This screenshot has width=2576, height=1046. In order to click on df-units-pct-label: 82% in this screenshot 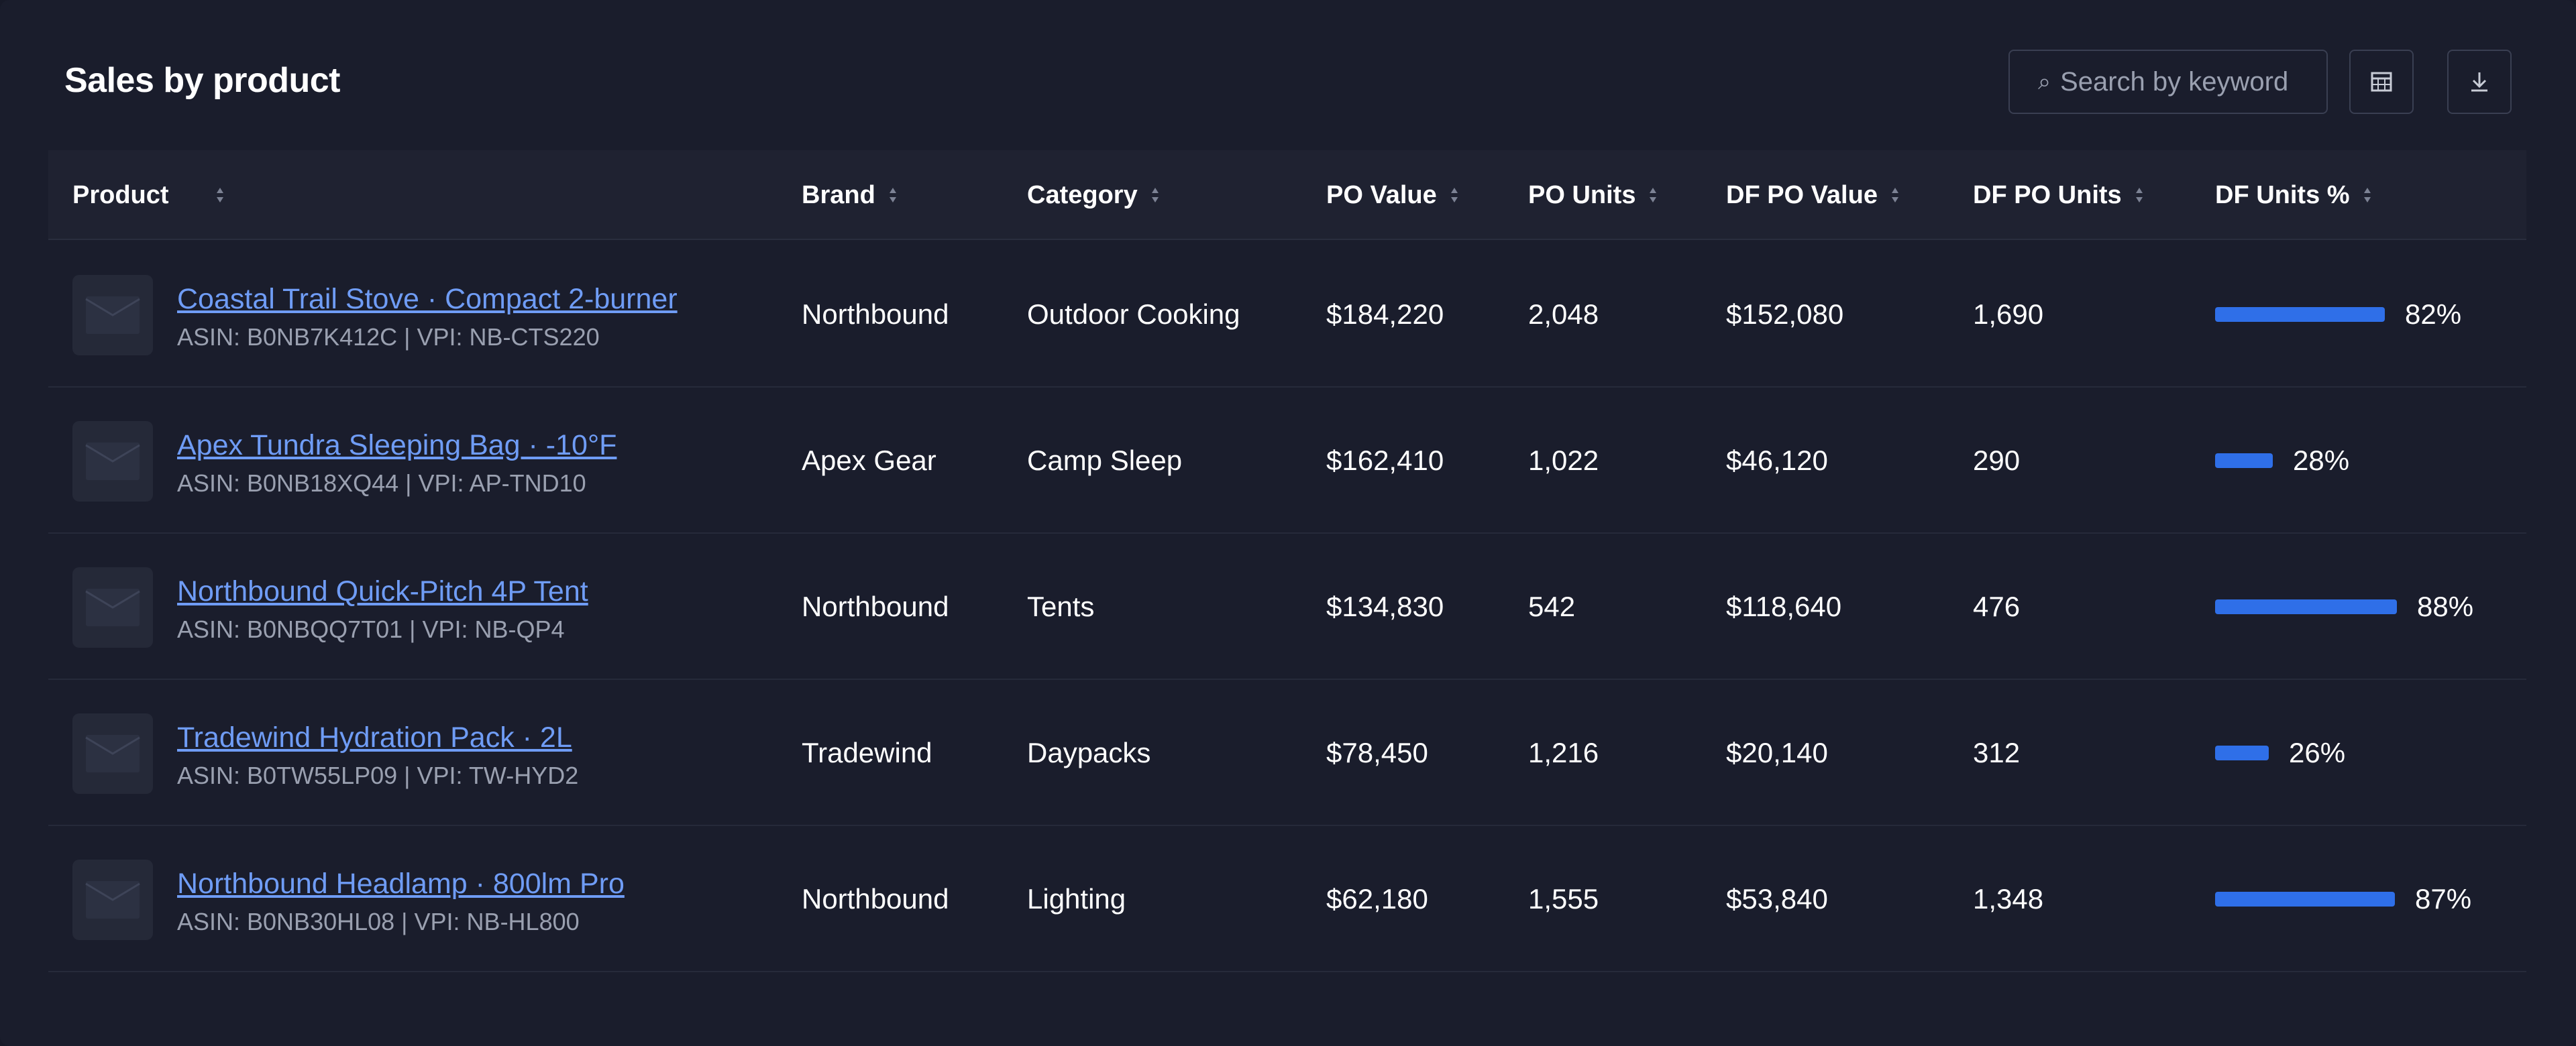, I will do `click(2433, 314)`.